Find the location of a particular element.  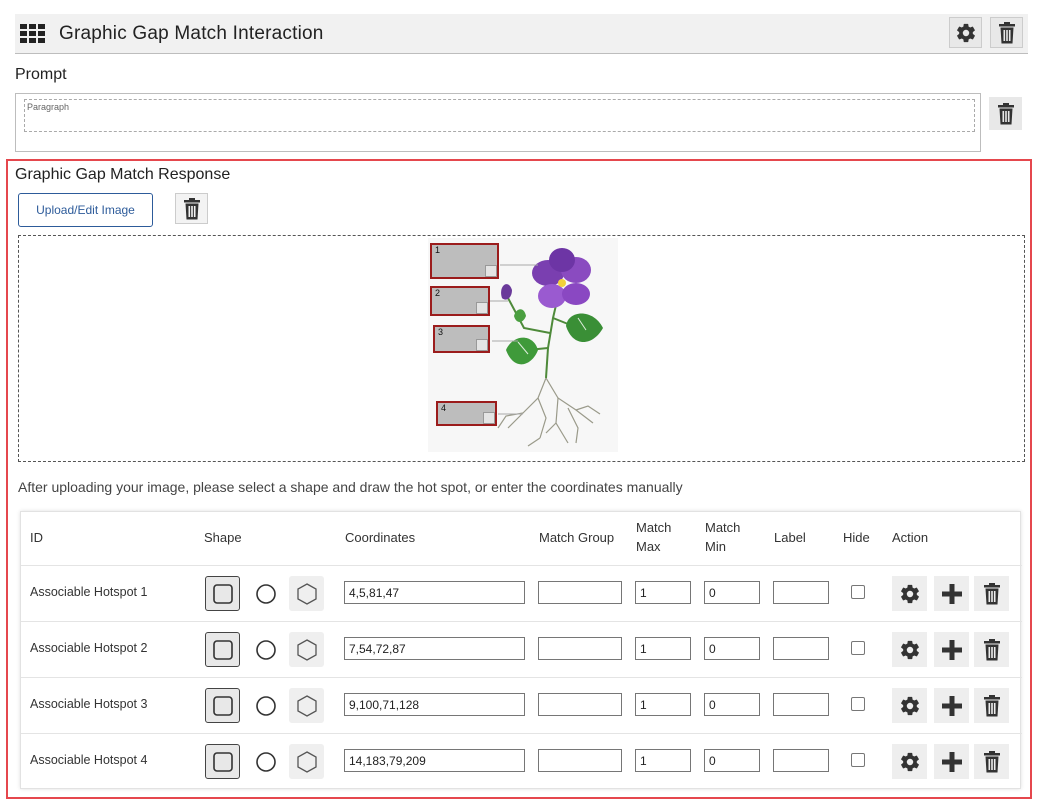

response-title: Graphic Gap Match Response is located at coordinates (123, 174).